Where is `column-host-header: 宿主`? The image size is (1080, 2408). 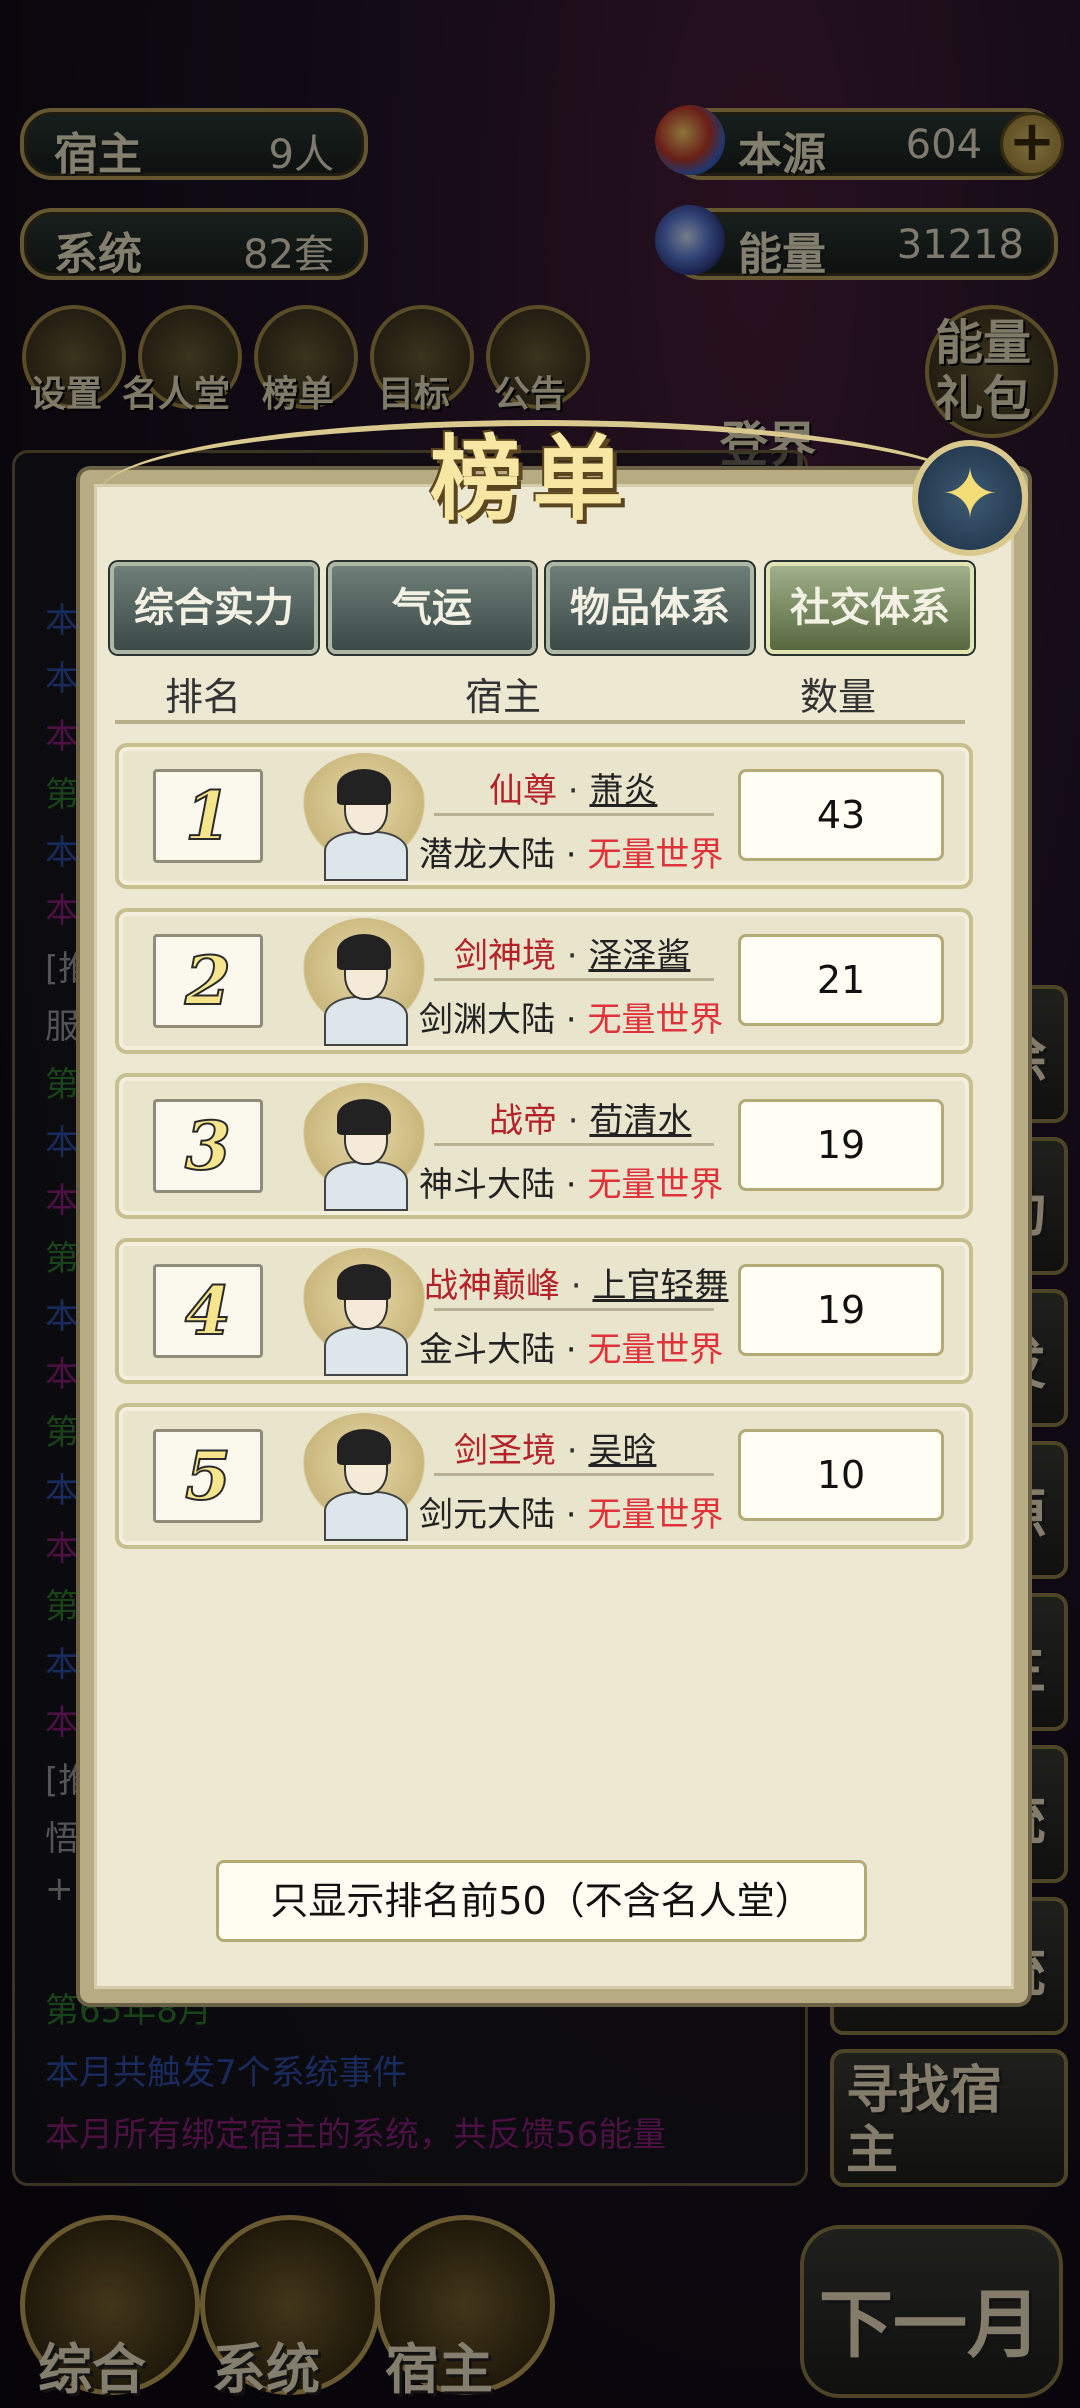 column-host-header: 宿主 is located at coordinates (503, 697).